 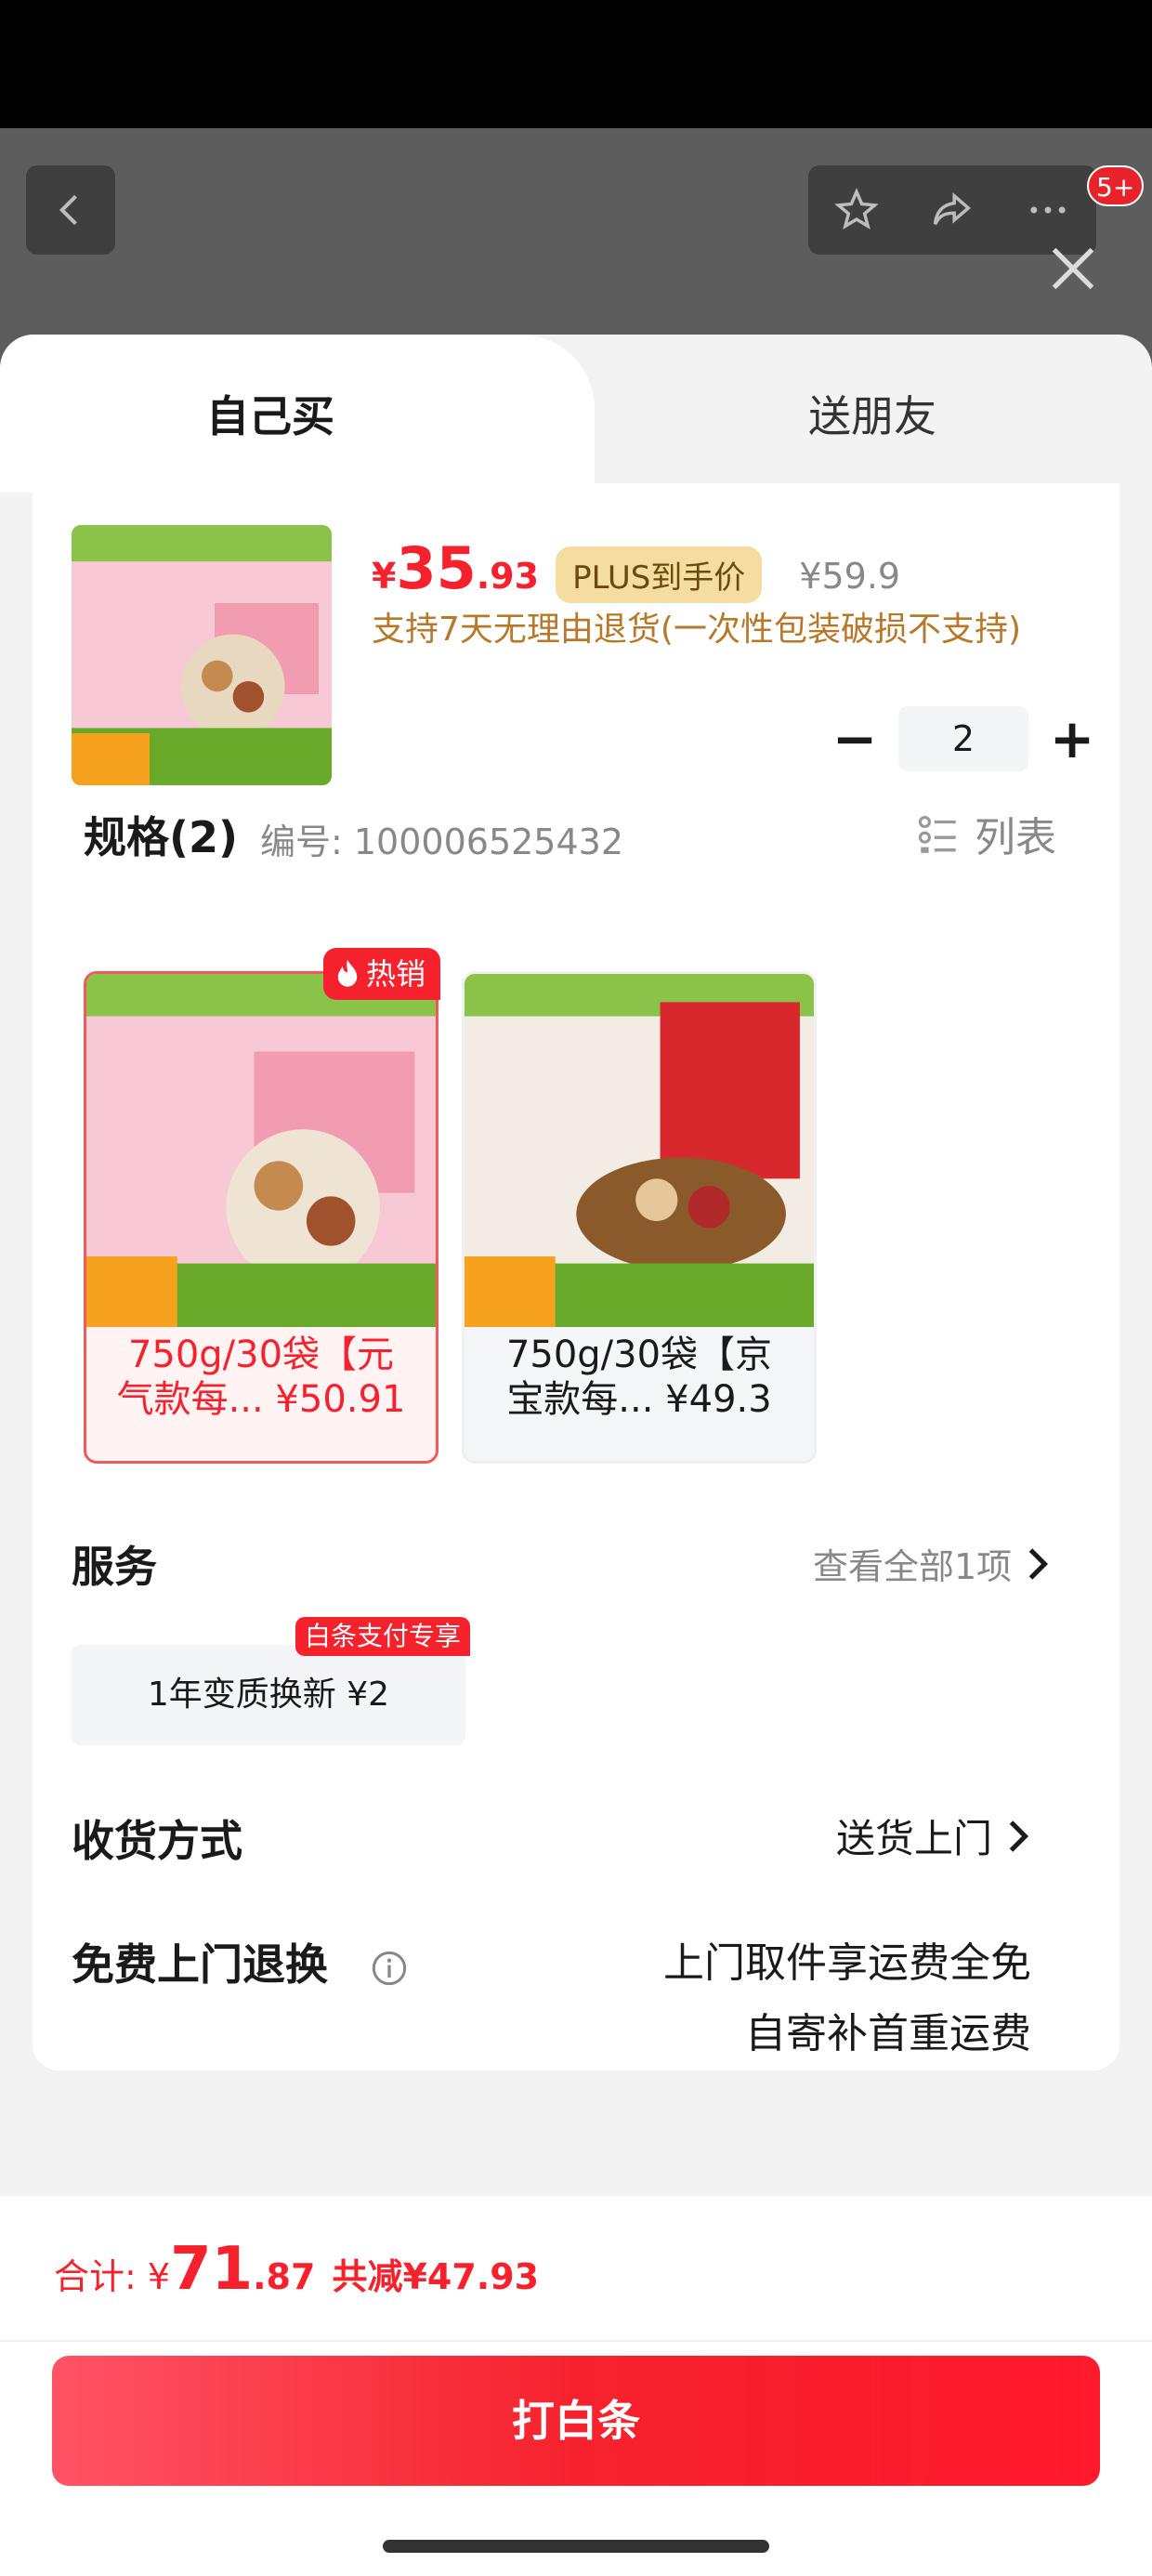 I want to click on variant-2-image, so click(x=639, y=1150).